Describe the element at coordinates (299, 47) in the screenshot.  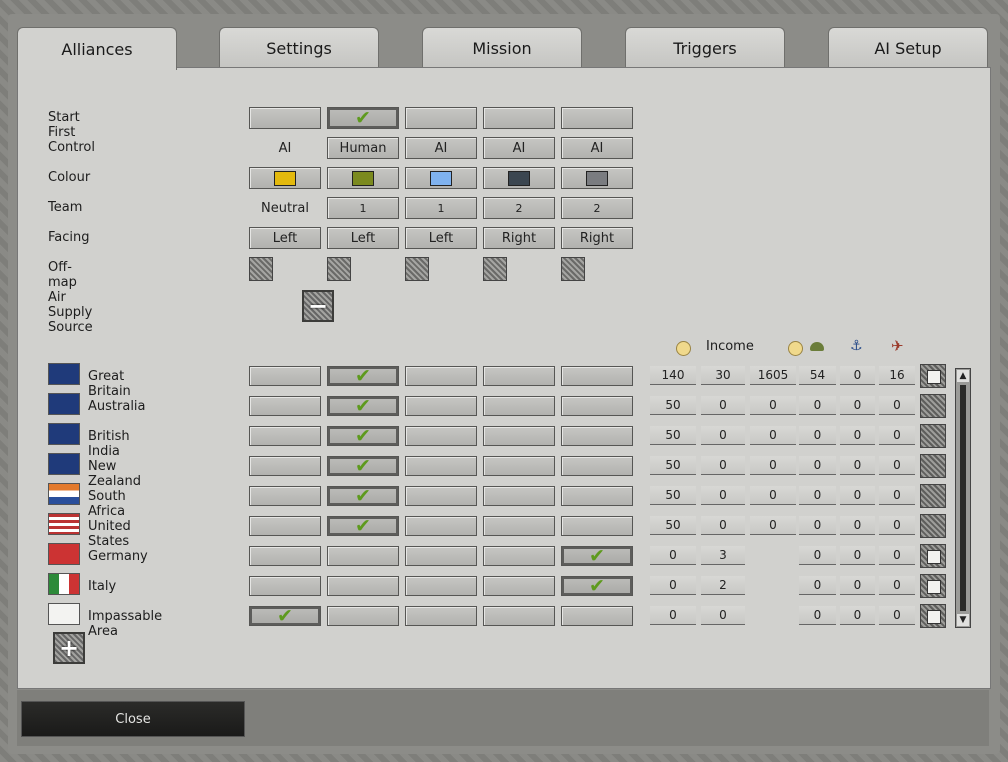
I see `tab-settings: Settings` at that location.